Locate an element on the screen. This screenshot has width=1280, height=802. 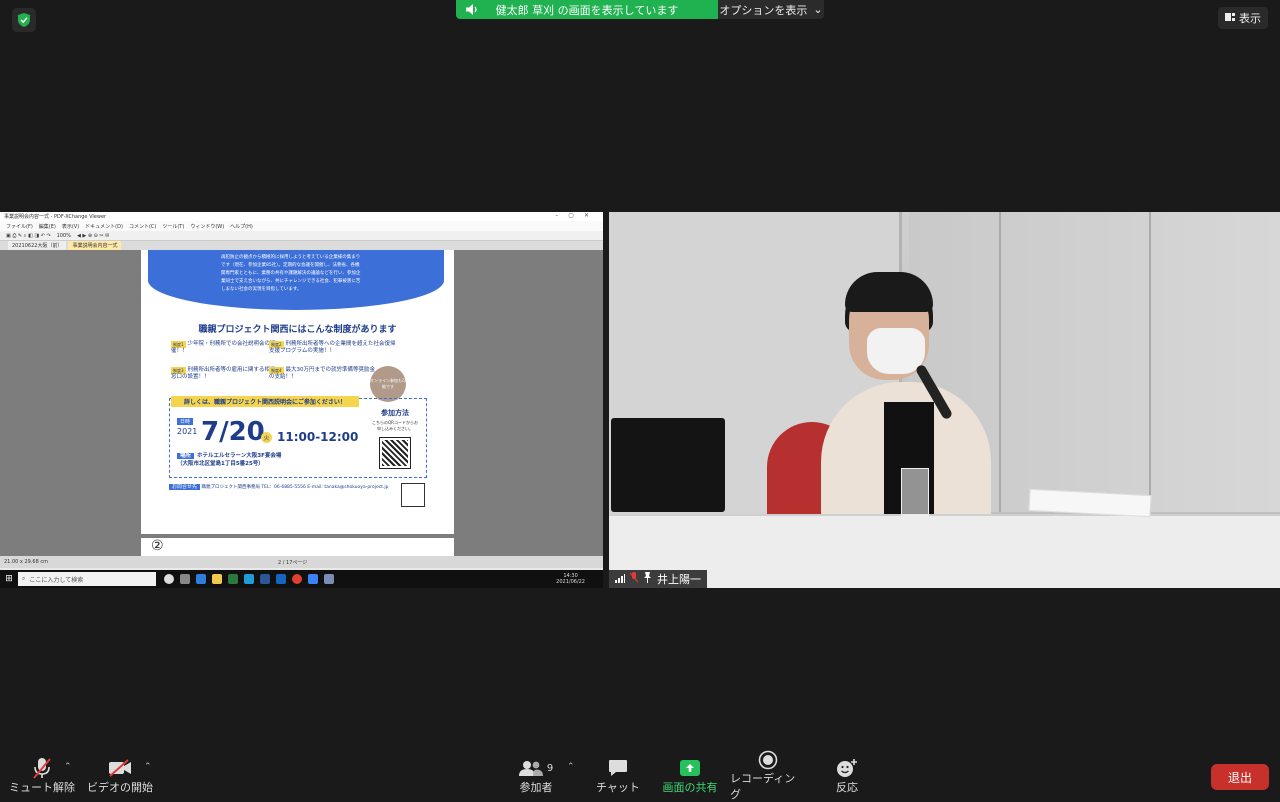
video-options-caret: ⌃ is located at coordinates (148, 767).